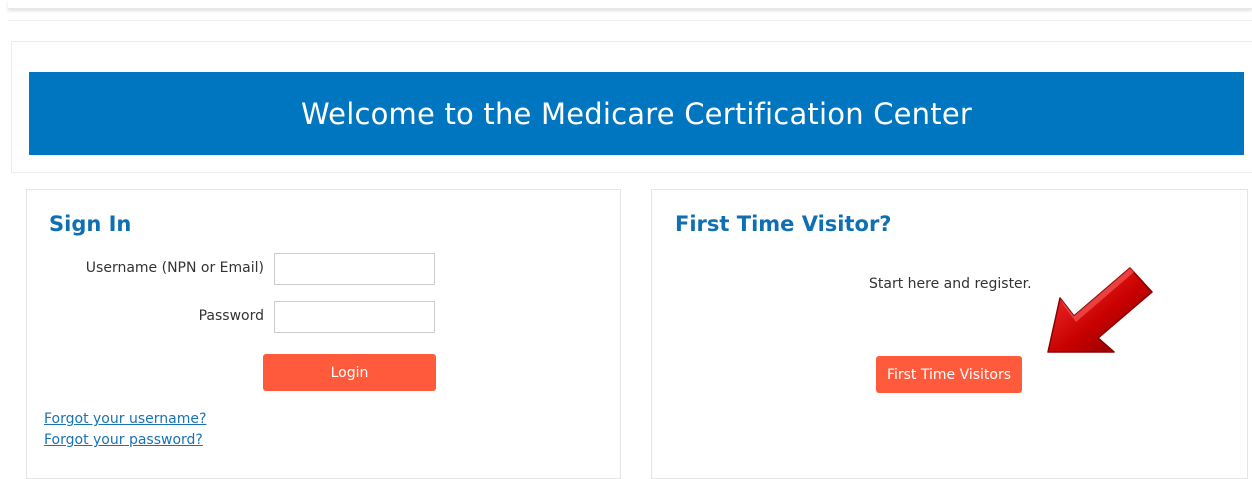 The image size is (1252, 479). Describe the element at coordinates (950, 284) in the screenshot. I see `register-intro-text: Start here and register.` at that location.